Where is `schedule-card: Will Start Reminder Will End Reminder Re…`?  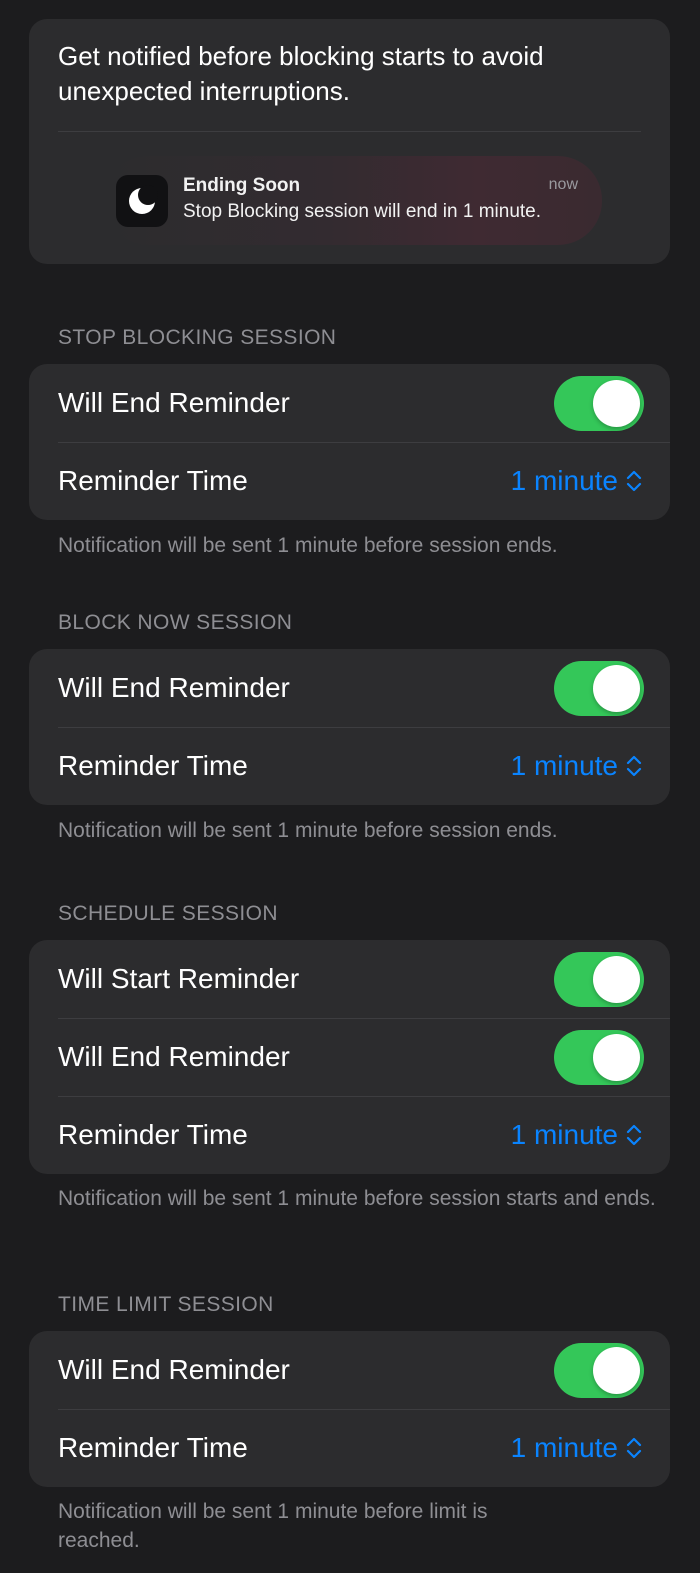
schedule-card: Will Start Reminder Will End Reminder Re… is located at coordinates (349, 1057).